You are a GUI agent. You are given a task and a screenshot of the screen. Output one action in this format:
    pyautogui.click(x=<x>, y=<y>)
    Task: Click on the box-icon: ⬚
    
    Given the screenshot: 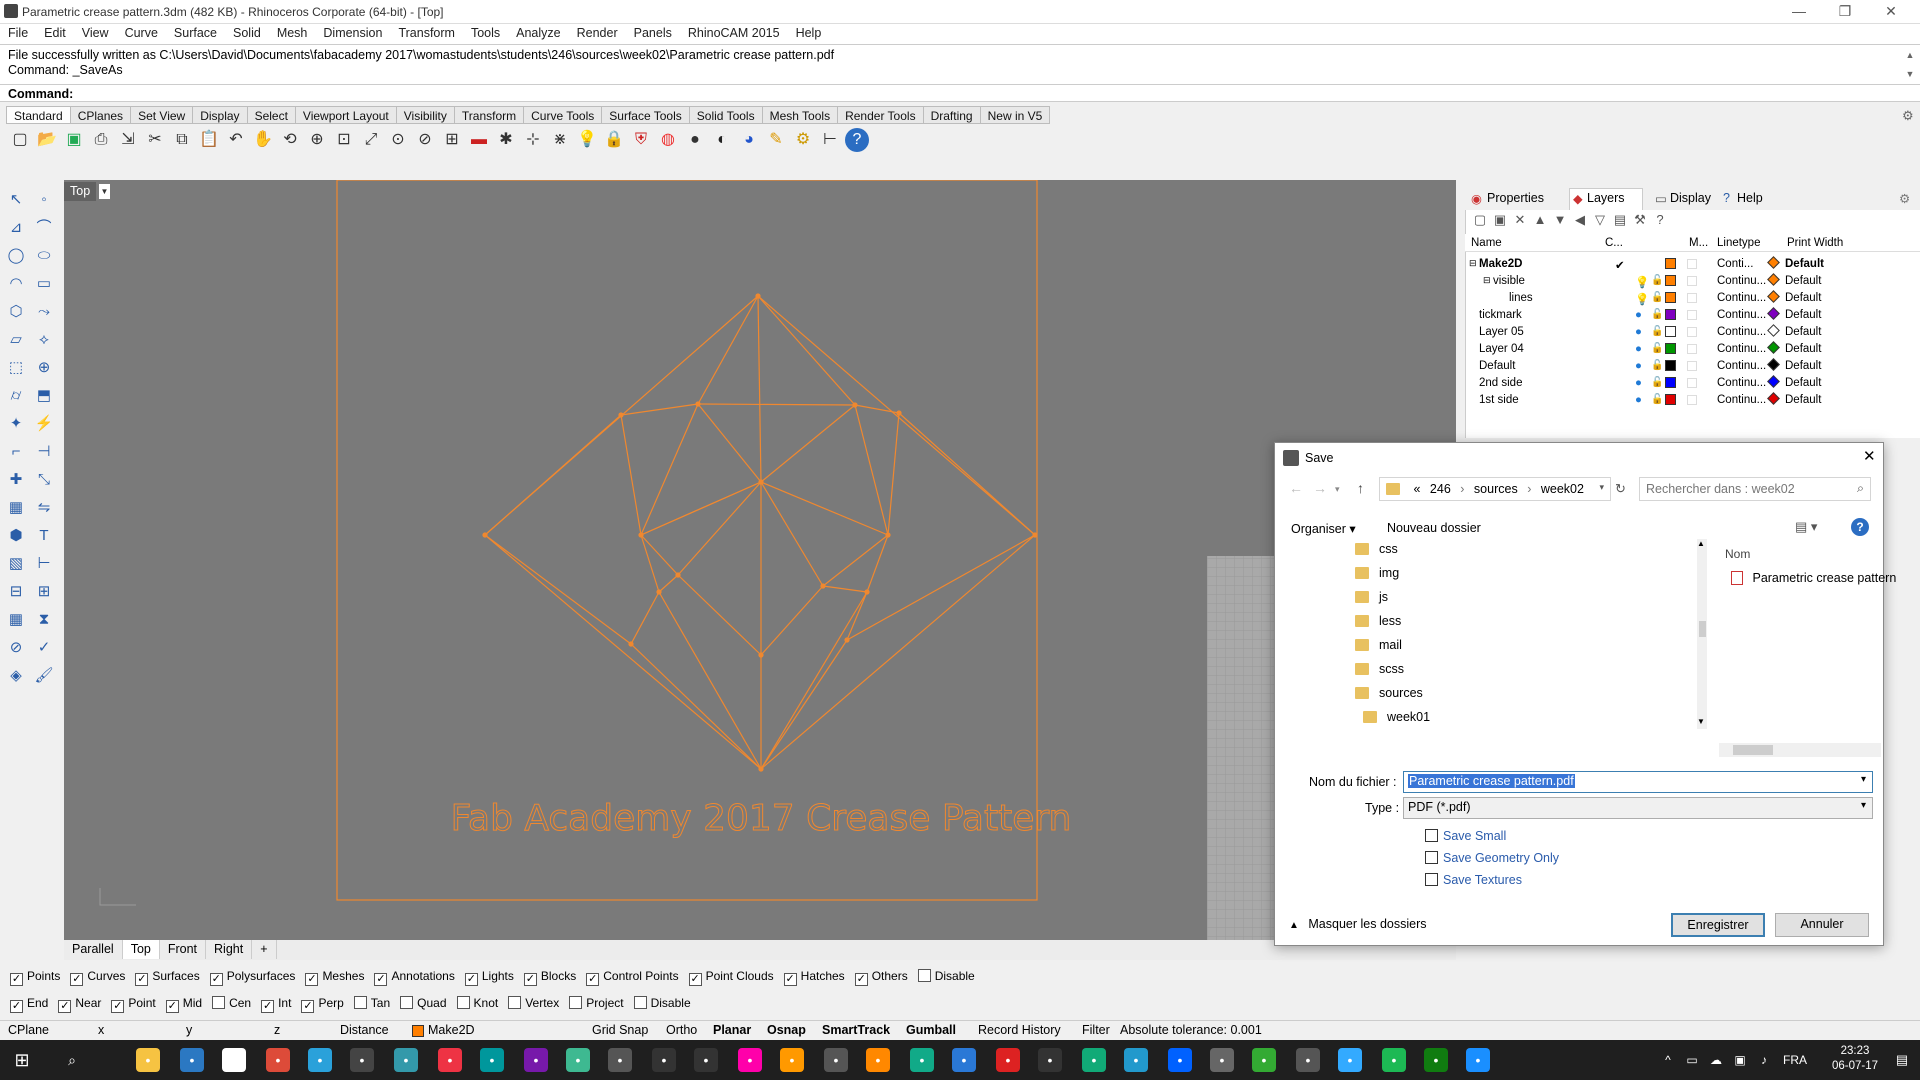 What is the action you would take?
    pyautogui.click(x=16, y=368)
    